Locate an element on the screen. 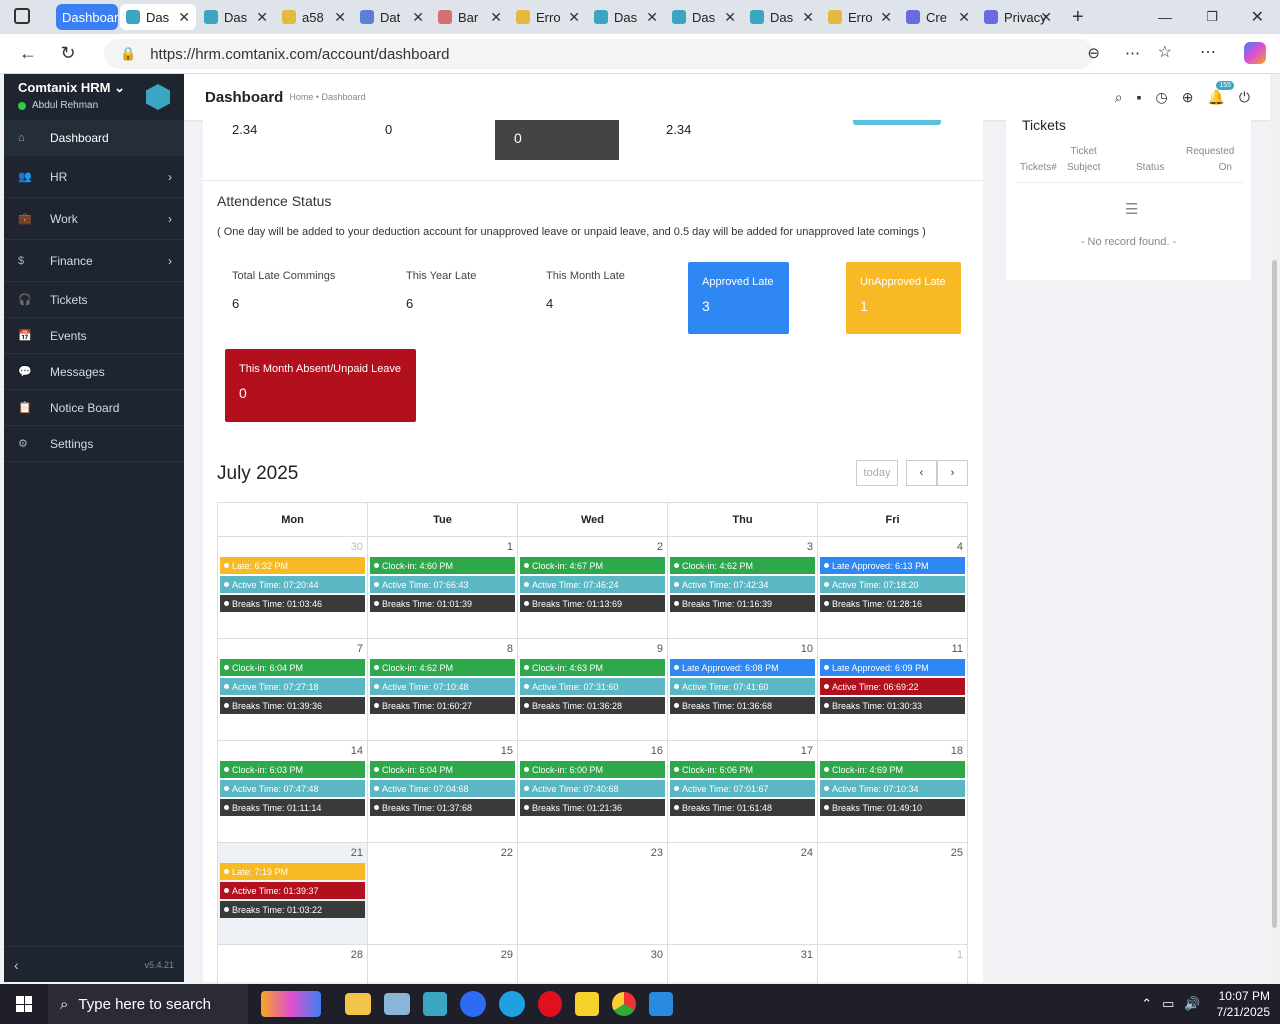 The image size is (1280, 1024). today-button: today is located at coordinates (877, 473).